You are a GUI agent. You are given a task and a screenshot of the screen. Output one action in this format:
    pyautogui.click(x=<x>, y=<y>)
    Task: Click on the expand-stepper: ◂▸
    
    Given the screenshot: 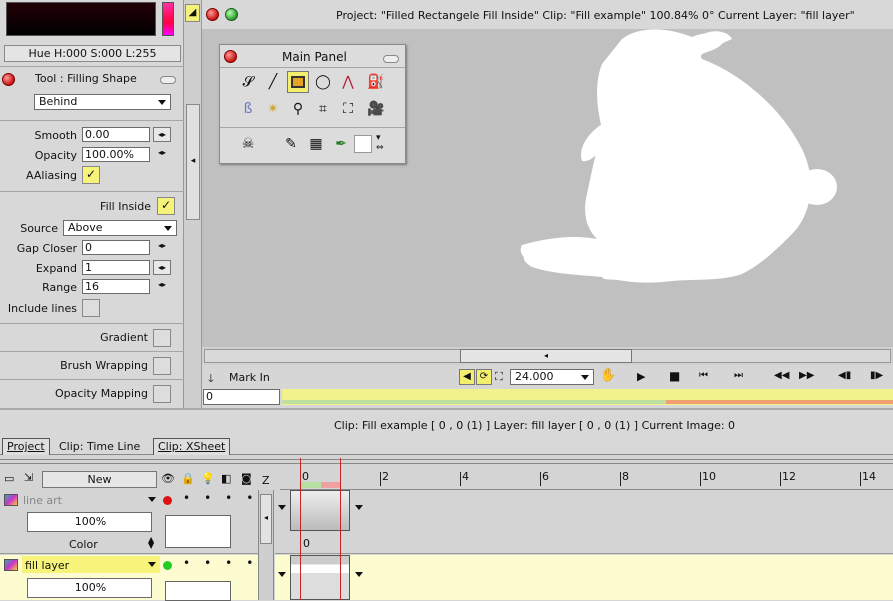 What is the action you would take?
    pyautogui.click(x=162, y=267)
    